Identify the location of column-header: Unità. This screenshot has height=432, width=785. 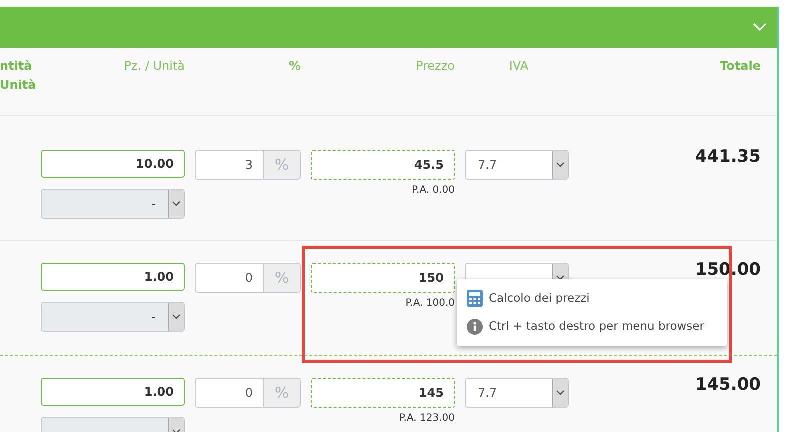
(19, 85).